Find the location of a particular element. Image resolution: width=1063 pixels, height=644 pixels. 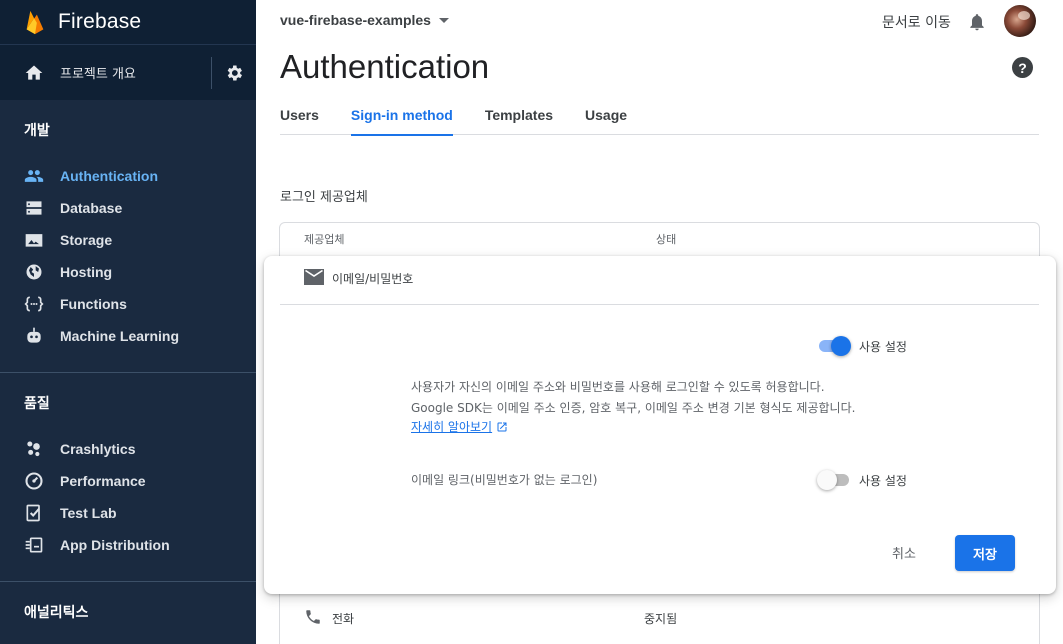

section-title: 애널리틱스 is located at coordinates (128, 614).